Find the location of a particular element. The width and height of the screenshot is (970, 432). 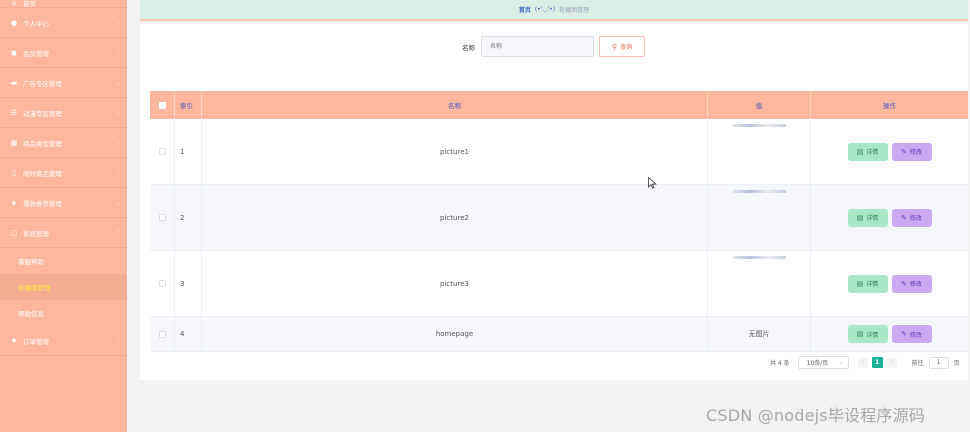

sidebar-item-anime-zone: ☰ 动漫专区管理 ⌄ is located at coordinates (63, 113).